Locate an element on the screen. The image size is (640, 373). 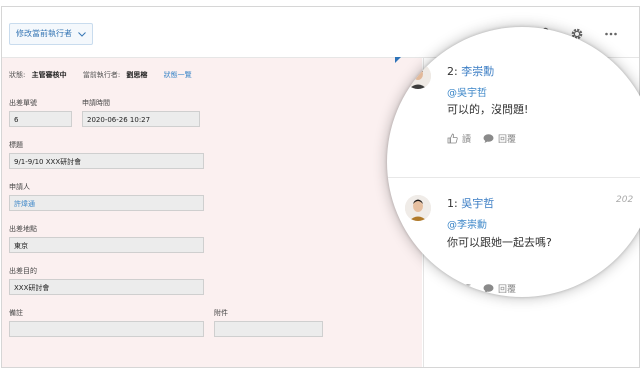
trip-no-label: 出差單號 is located at coordinates (23, 103).